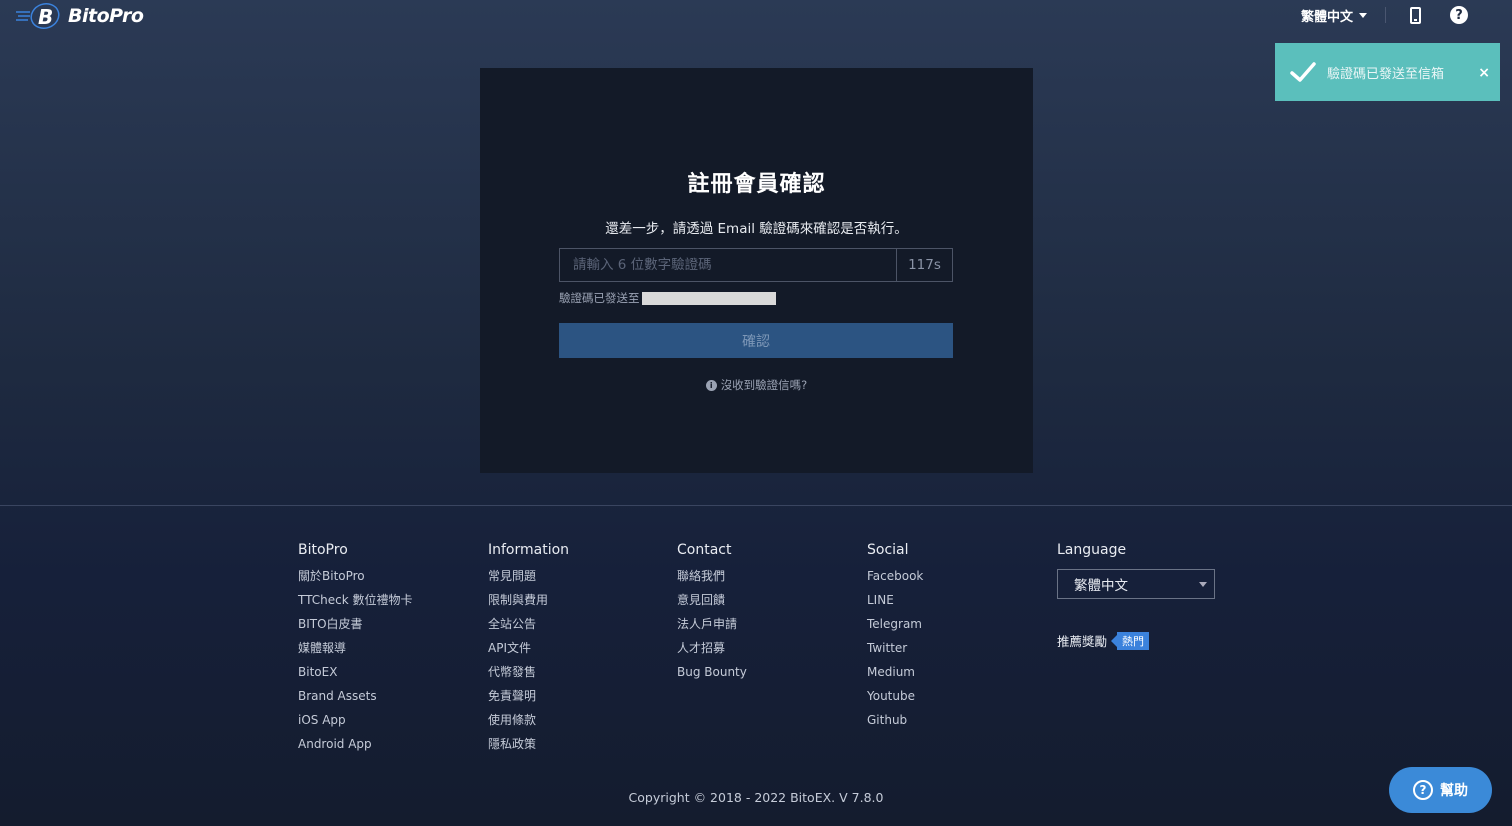 The image size is (1512, 826). I want to click on copyright: Copyright © 2018 - 2022 BitoEX. V 7.8.0, so click(756, 797).